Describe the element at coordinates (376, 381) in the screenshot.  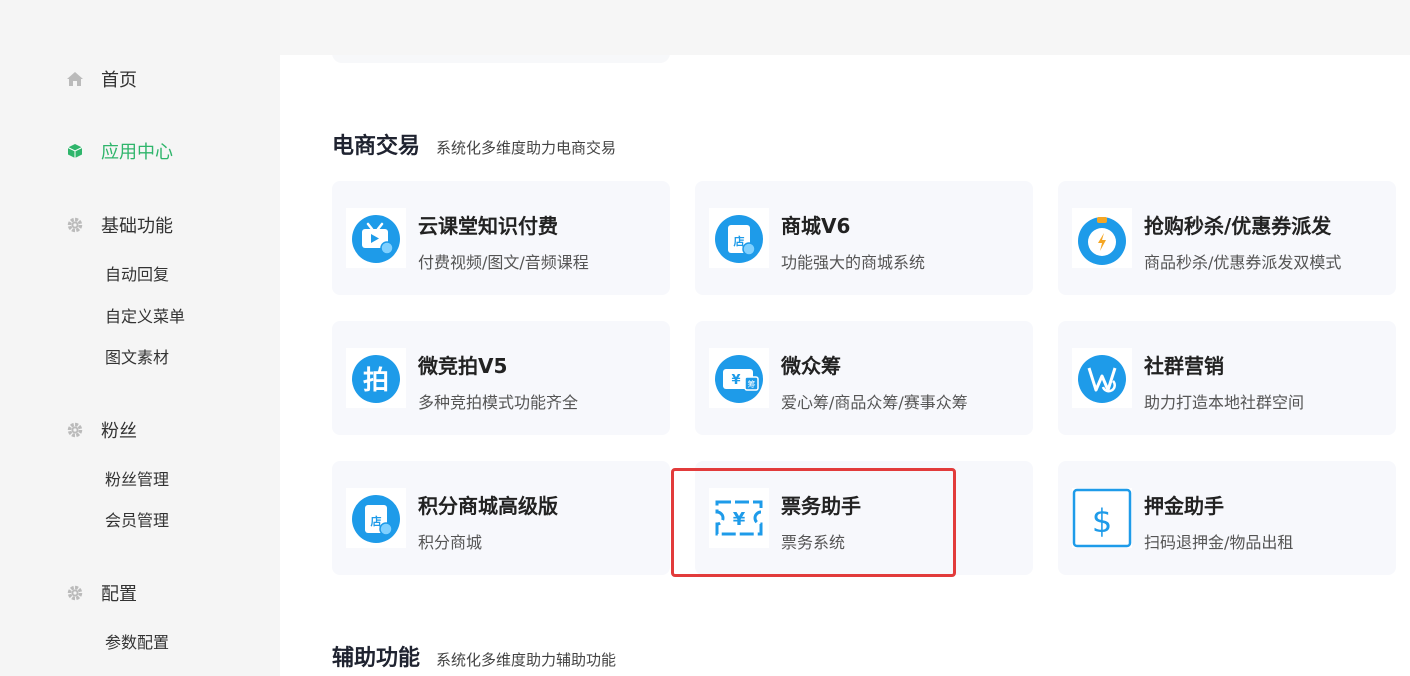
I see `svg-text: 拍` at that location.